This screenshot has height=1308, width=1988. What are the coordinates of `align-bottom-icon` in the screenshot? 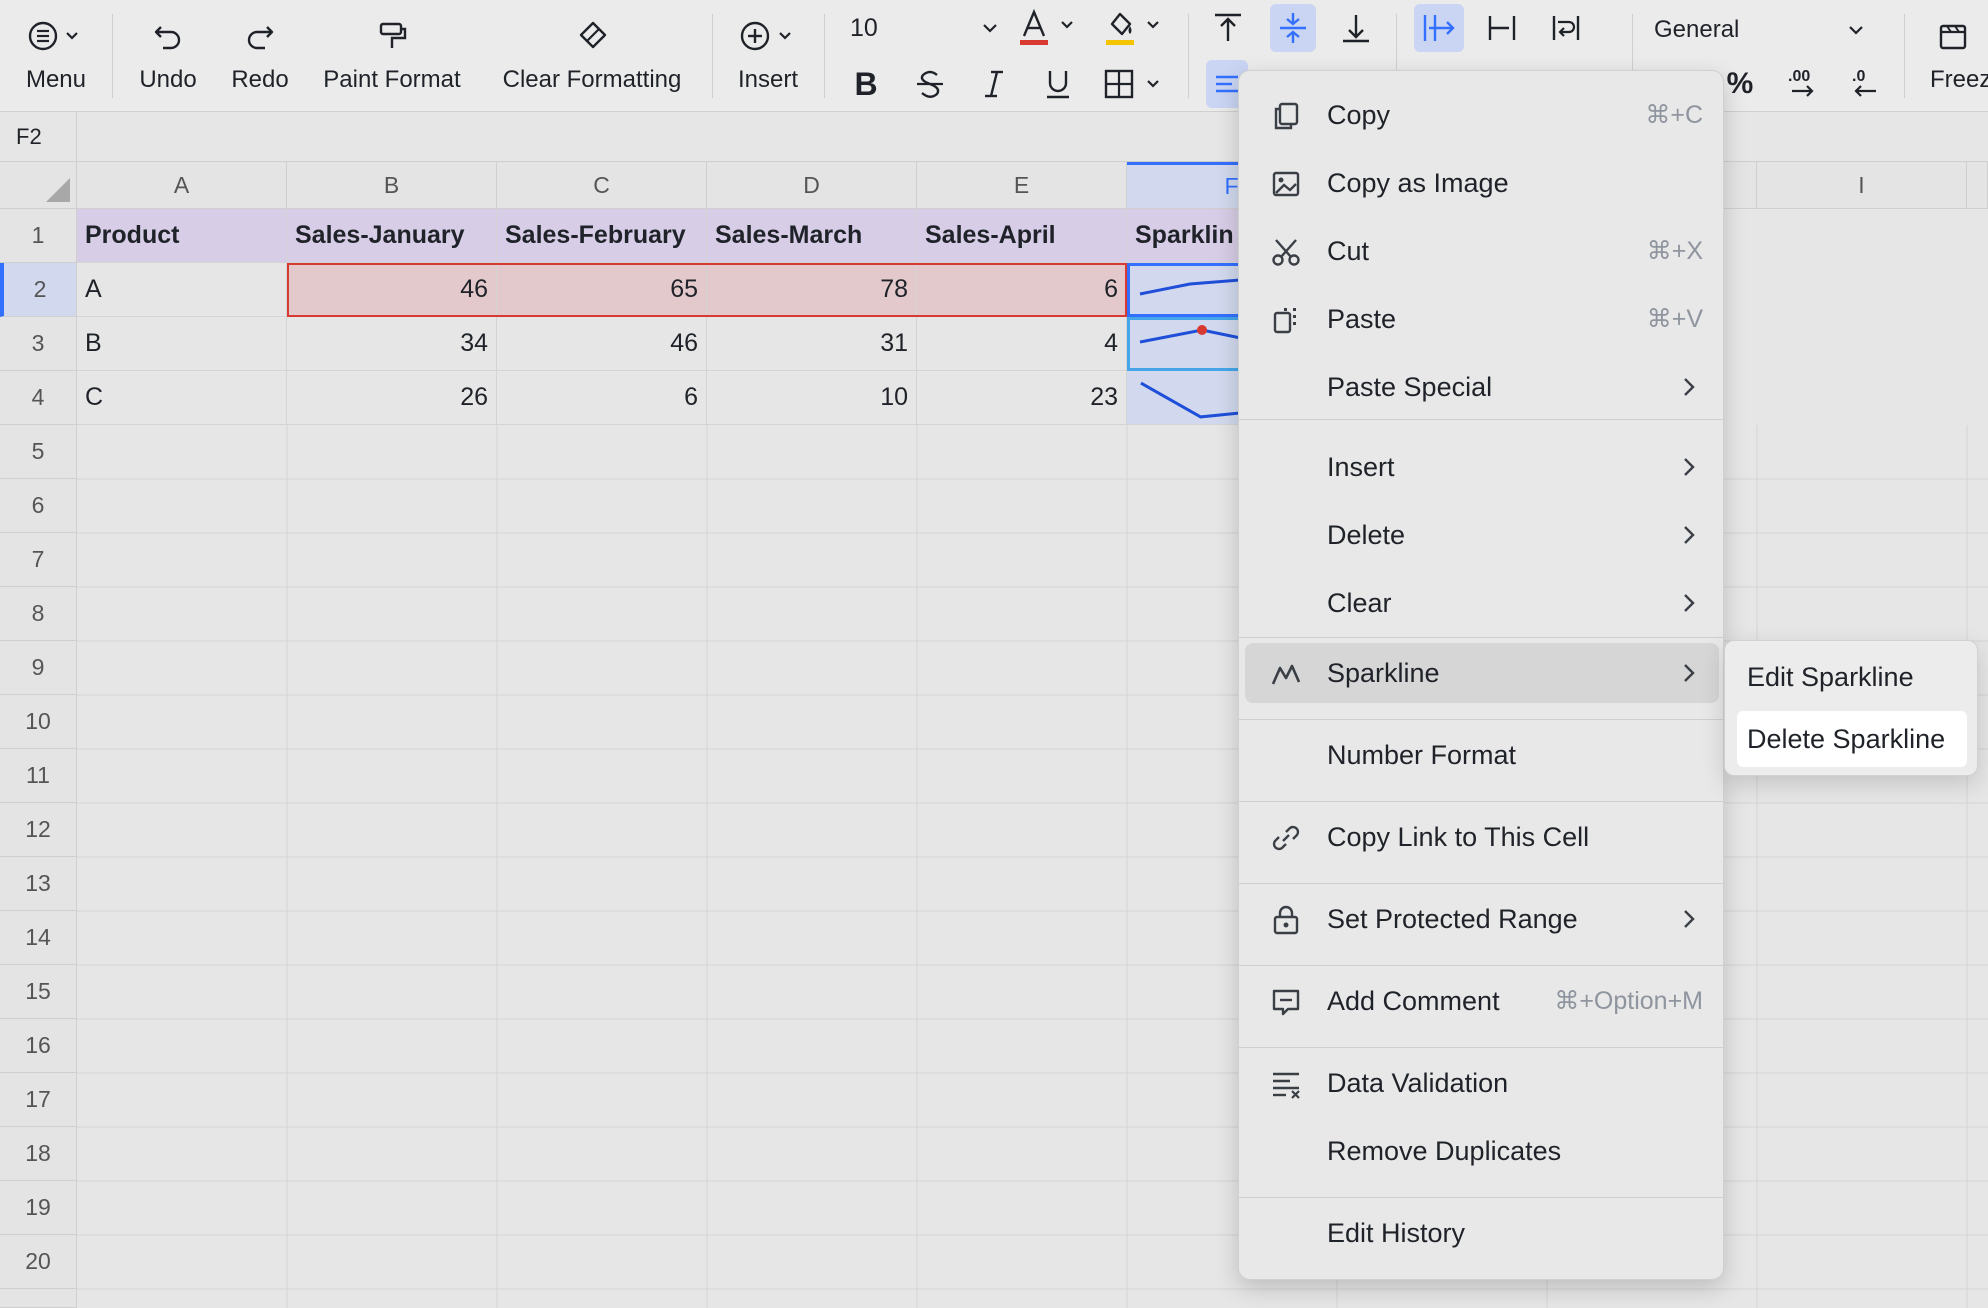 It's located at (1356, 29).